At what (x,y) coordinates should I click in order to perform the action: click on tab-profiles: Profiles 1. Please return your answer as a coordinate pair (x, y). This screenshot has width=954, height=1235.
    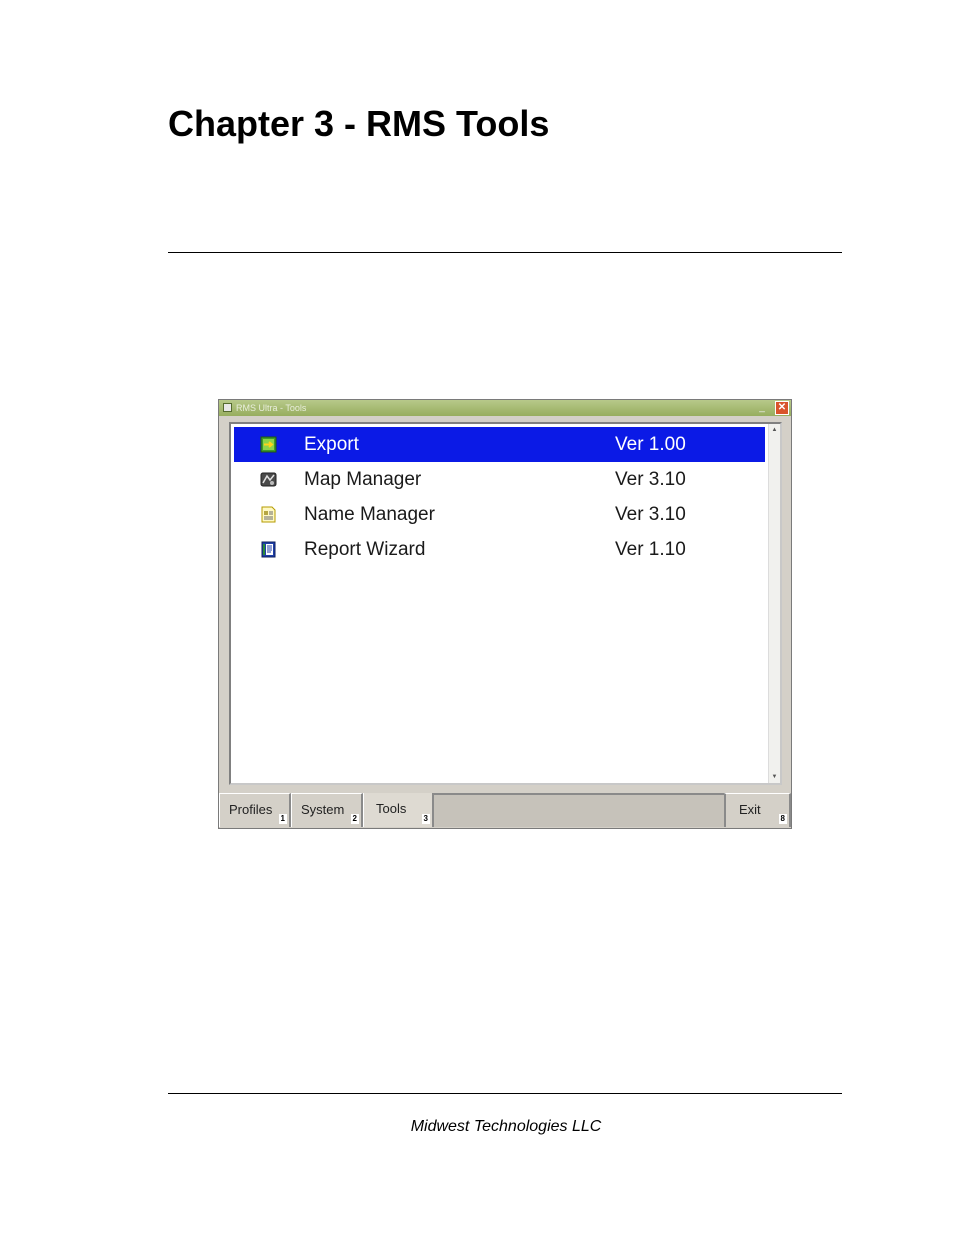
    Looking at the image, I should click on (255, 810).